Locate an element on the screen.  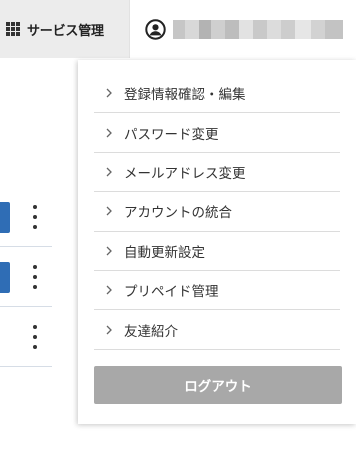
service-management-button: サービス管理 is located at coordinates (65, 29).